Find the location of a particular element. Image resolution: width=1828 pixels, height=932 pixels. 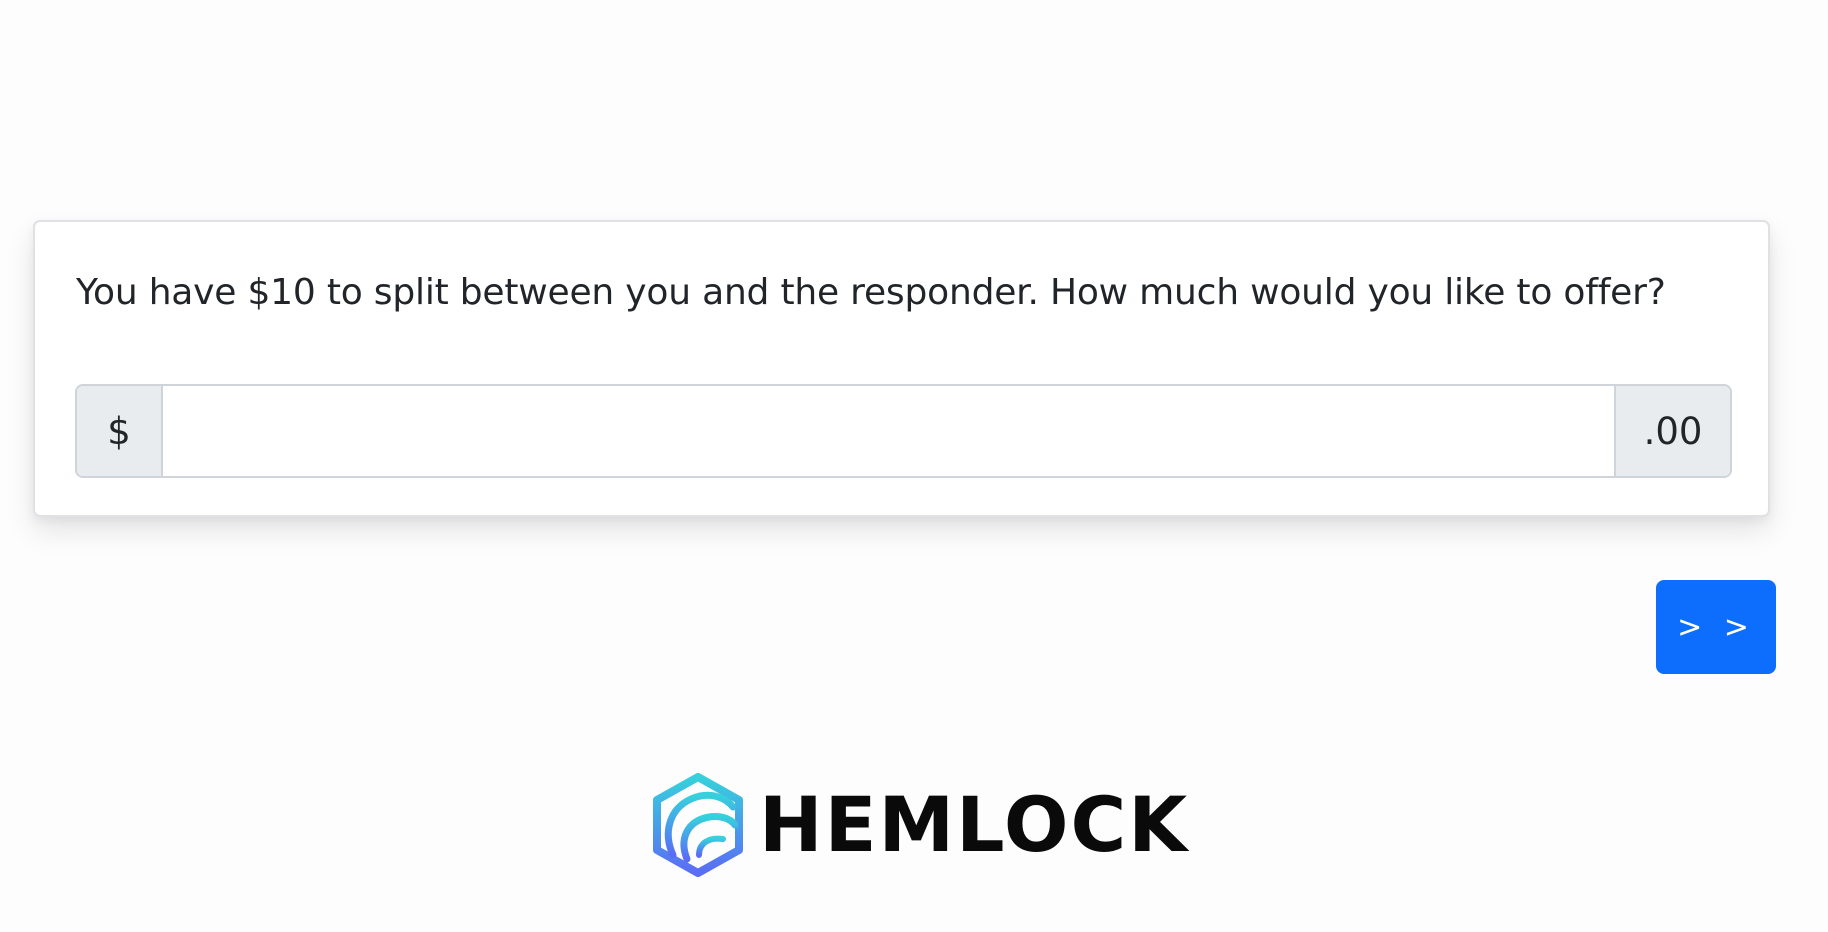

currency-prefix: $ is located at coordinates (120, 431).